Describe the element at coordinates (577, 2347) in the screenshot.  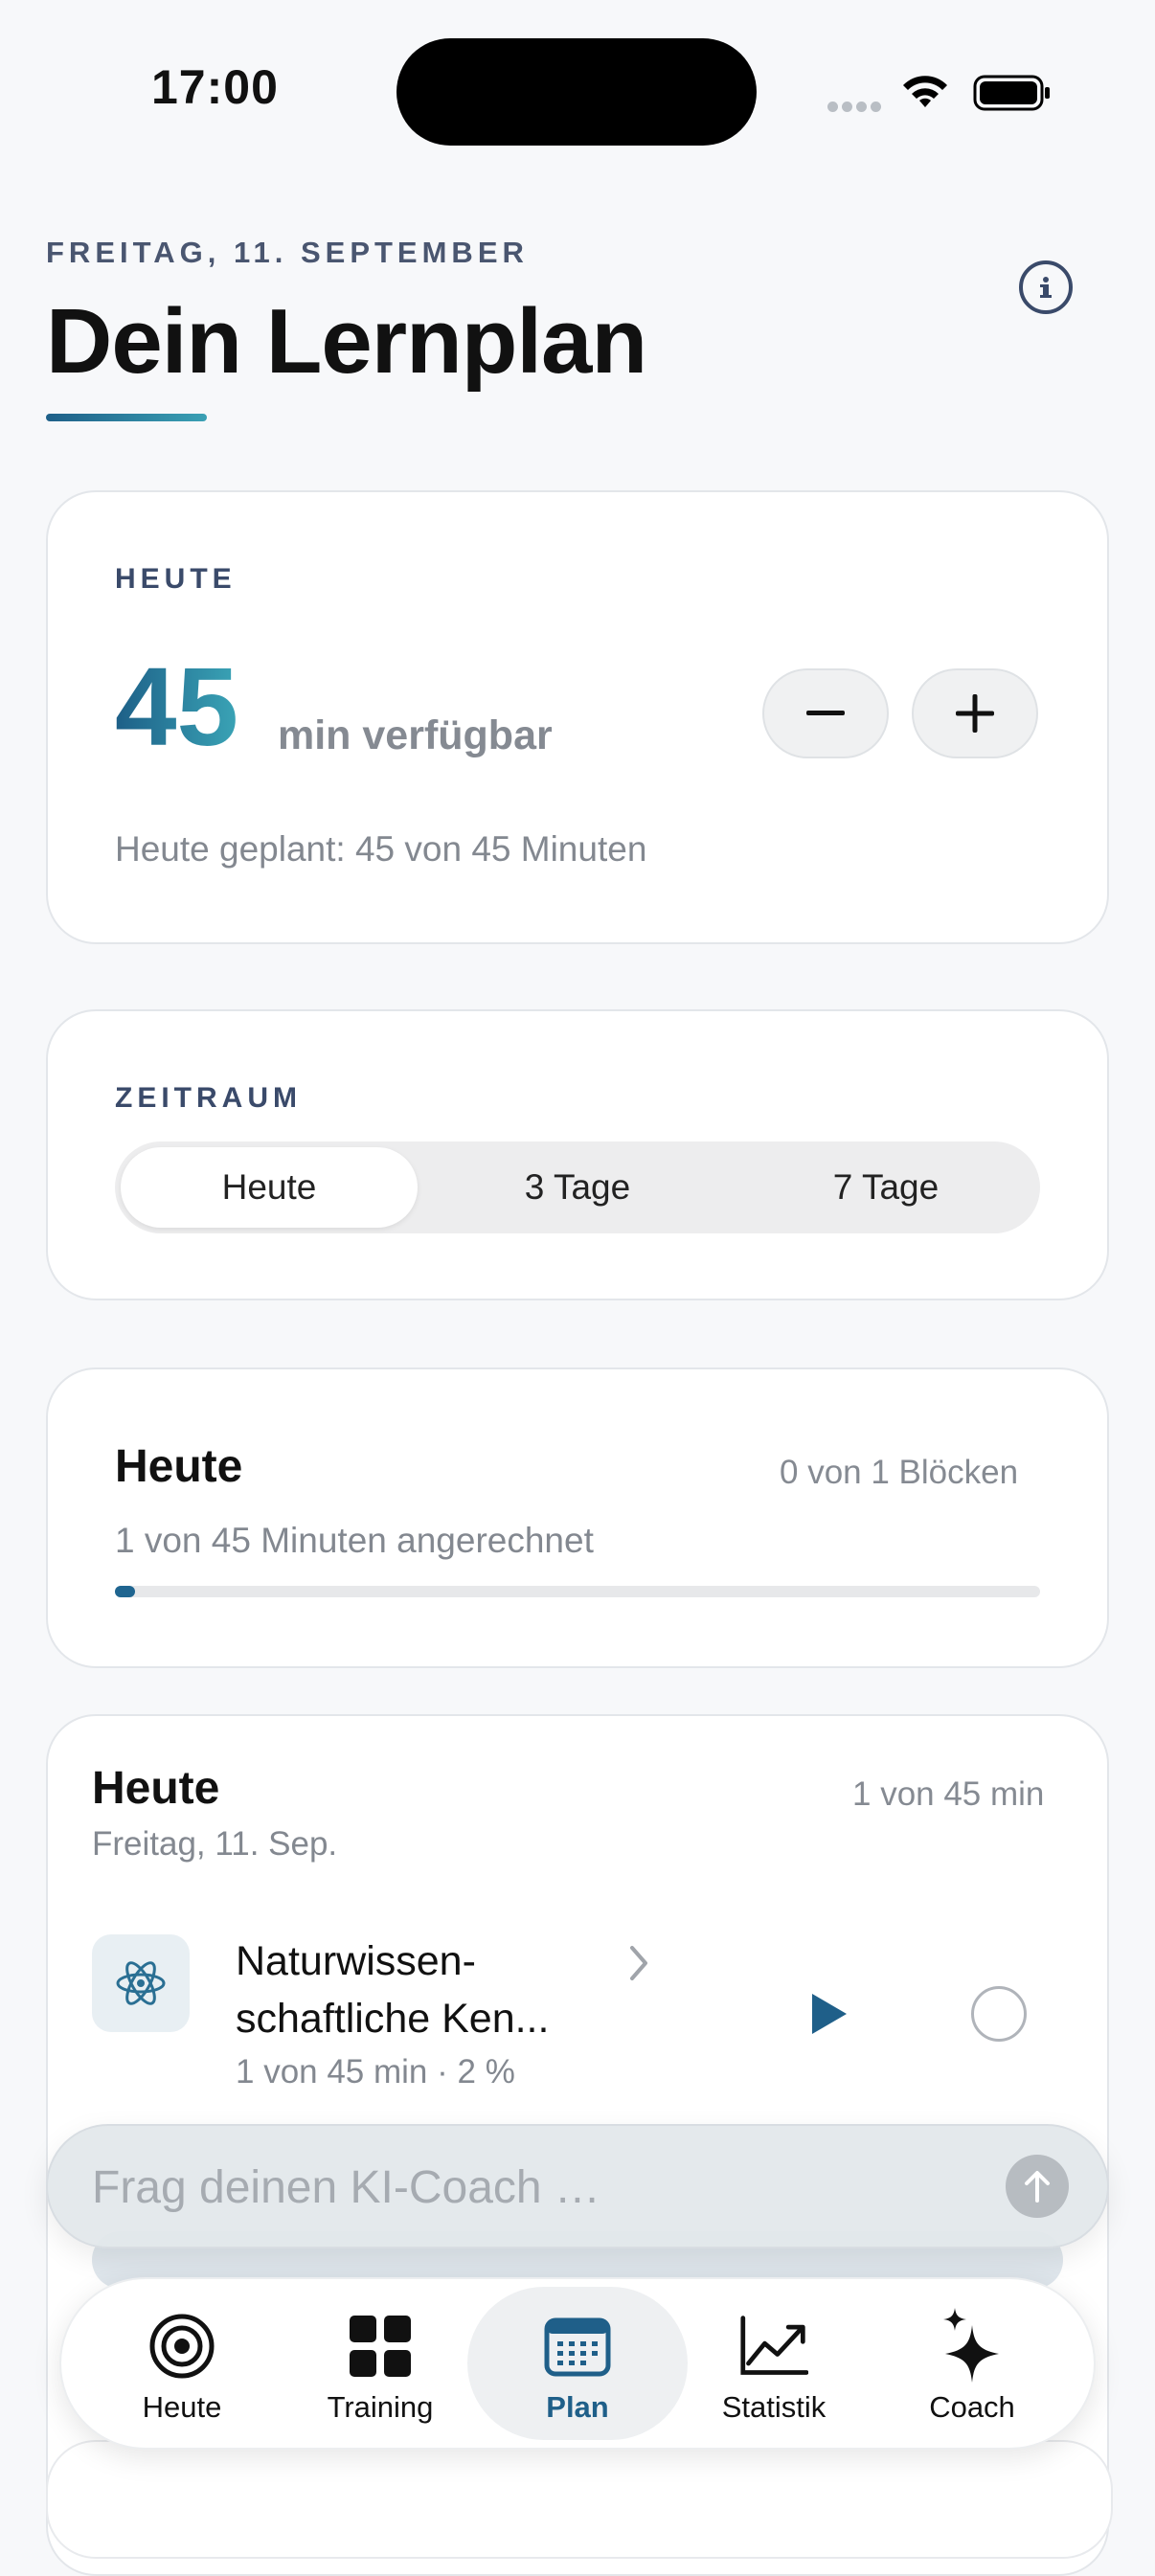
I see `calendar-icon` at that location.